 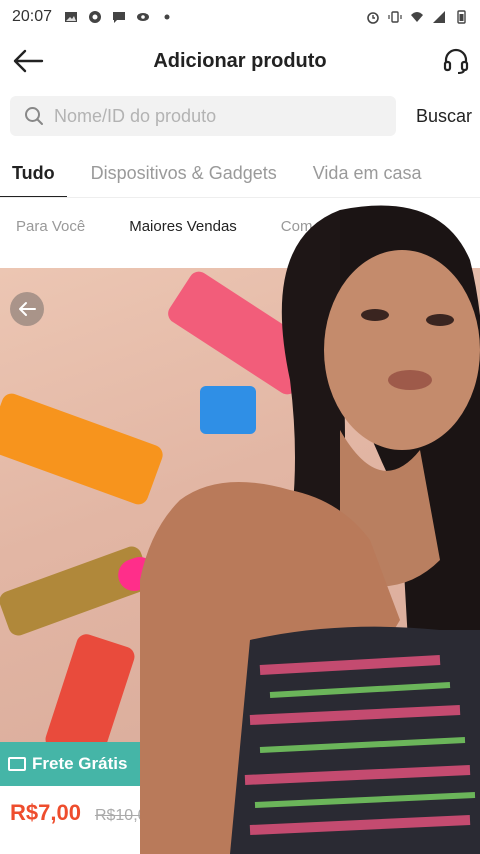 What do you see at coordinates (34, 116) in the screenshot?
I see `search-icon` at bounding box center [34, 116].